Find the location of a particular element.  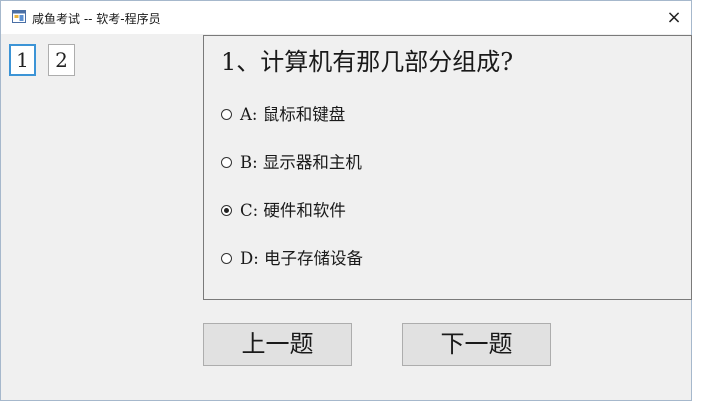

option-a-label: A: 鼠标和键盘 is located at coordinates (293, 114).